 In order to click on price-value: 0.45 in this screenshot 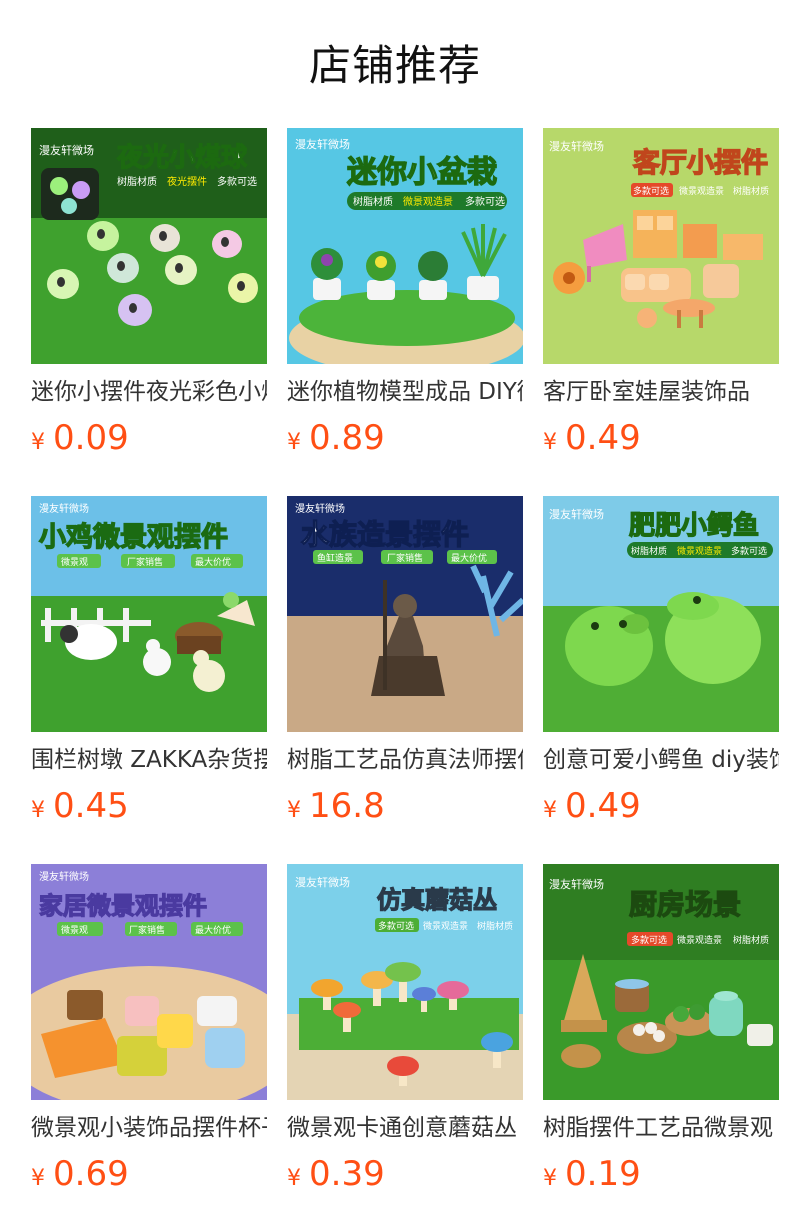, I will do `click(91, 806)`.